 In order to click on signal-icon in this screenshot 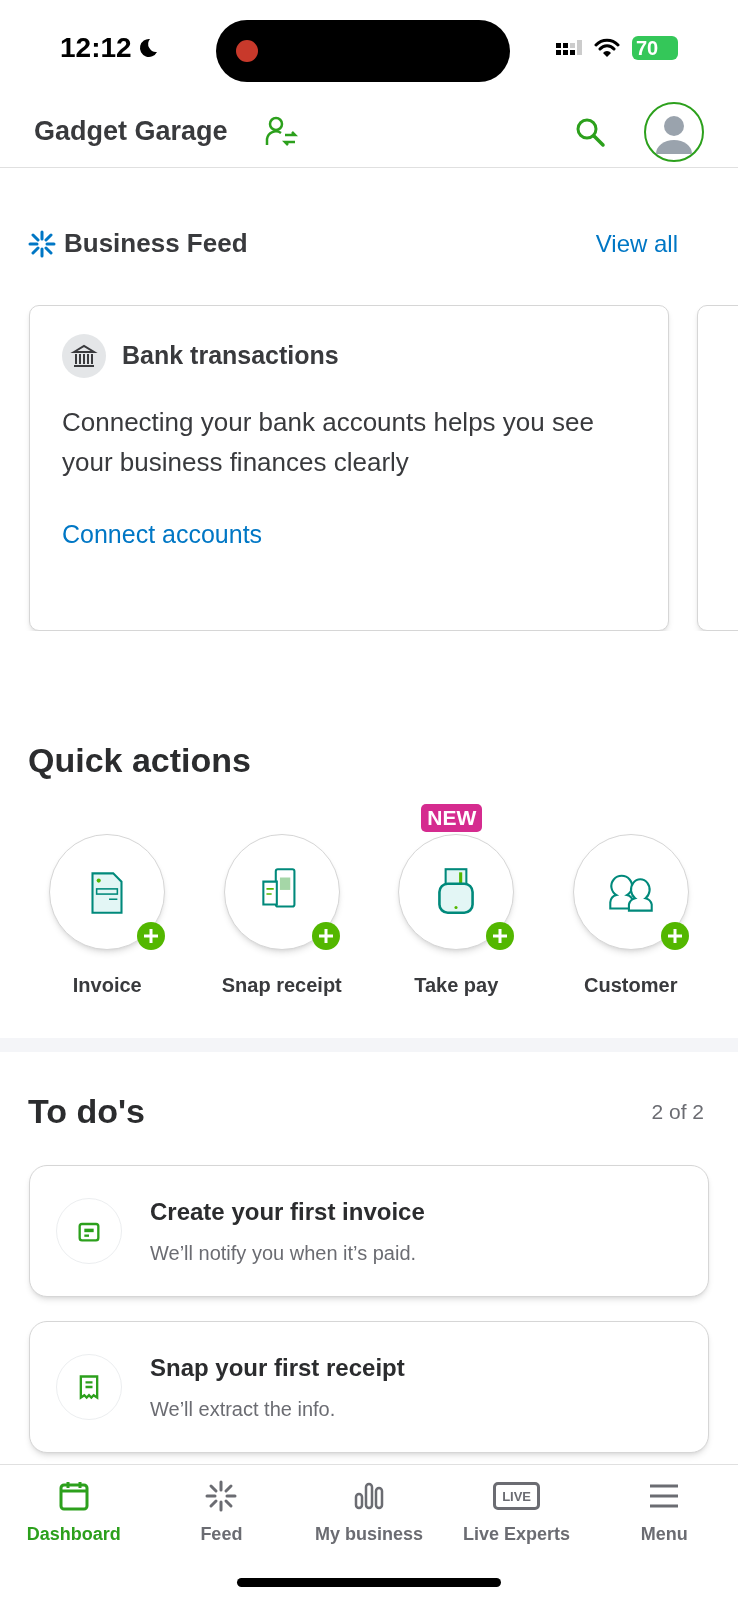, I will do `click(569, 48)`.